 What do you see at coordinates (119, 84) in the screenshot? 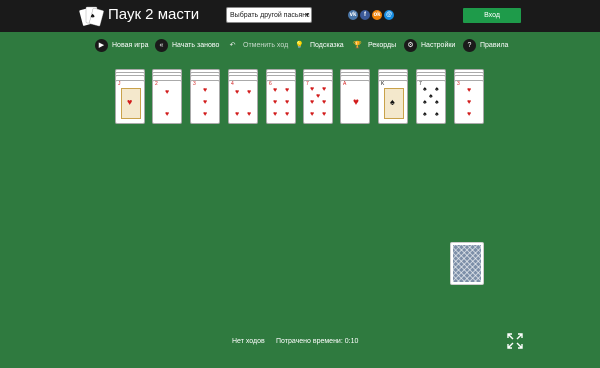
I see `card-rank: J` at bounding box center [119, 84].